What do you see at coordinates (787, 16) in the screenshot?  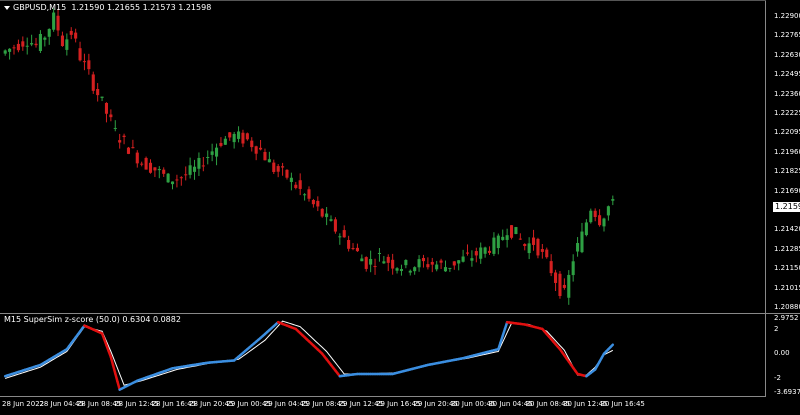 I see `price-axis-label: 1.22900` at bounding box center [787, 16].